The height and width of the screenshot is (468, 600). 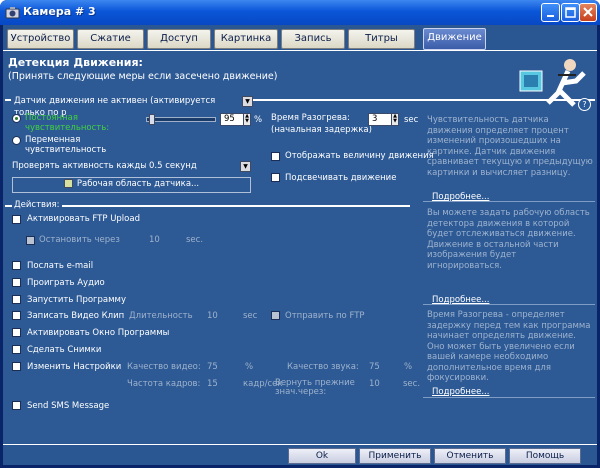 What do you see at coordinates (74, 367) in the screenshot?
I see `change-settings-label: Изменить Настройки` at bounding box center [74, 367].